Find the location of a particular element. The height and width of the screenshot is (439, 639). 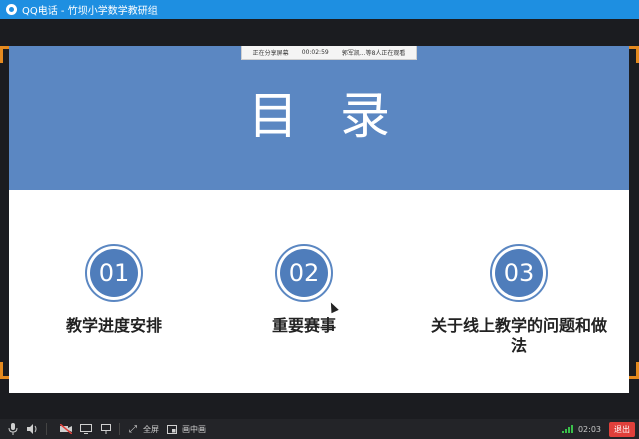

call-toolbar: ⤢ 全屏 画中画 02:03 退出 is located at coordinates (319, 429).